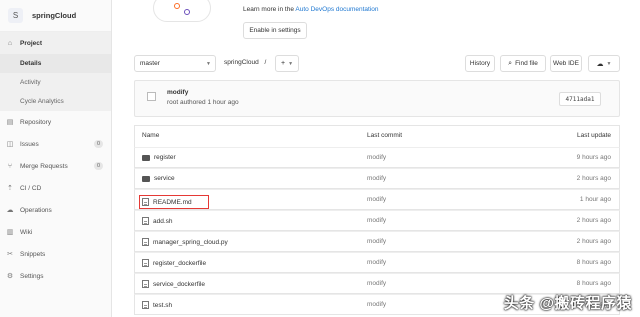 The height and width of the screenshot is (317, 640). Describe the element at coordinates (580, 99) in the screenshot. I see `commit-sha-button: 4711ada1` at that location.